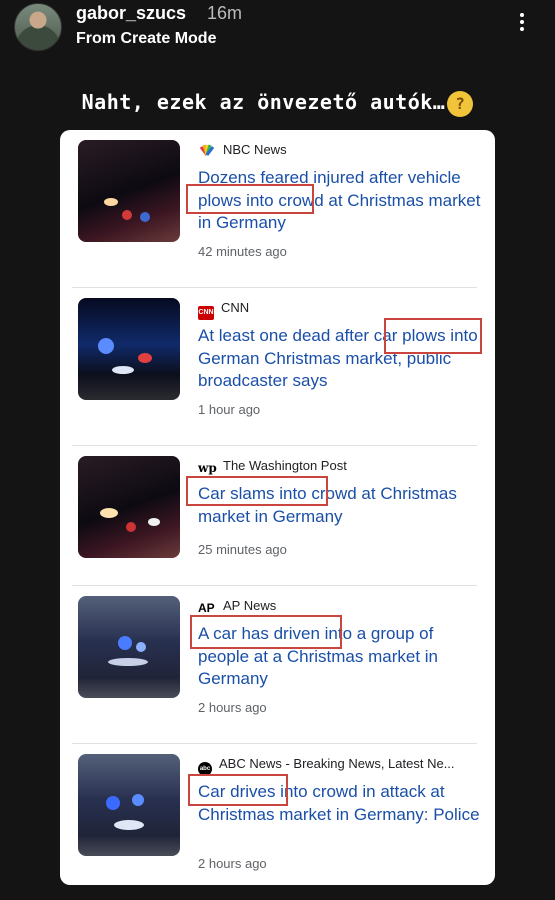  Describe the element at coordinates (206, 608) in the screenshot. I see `ap-logo-icon: AP` at that location.